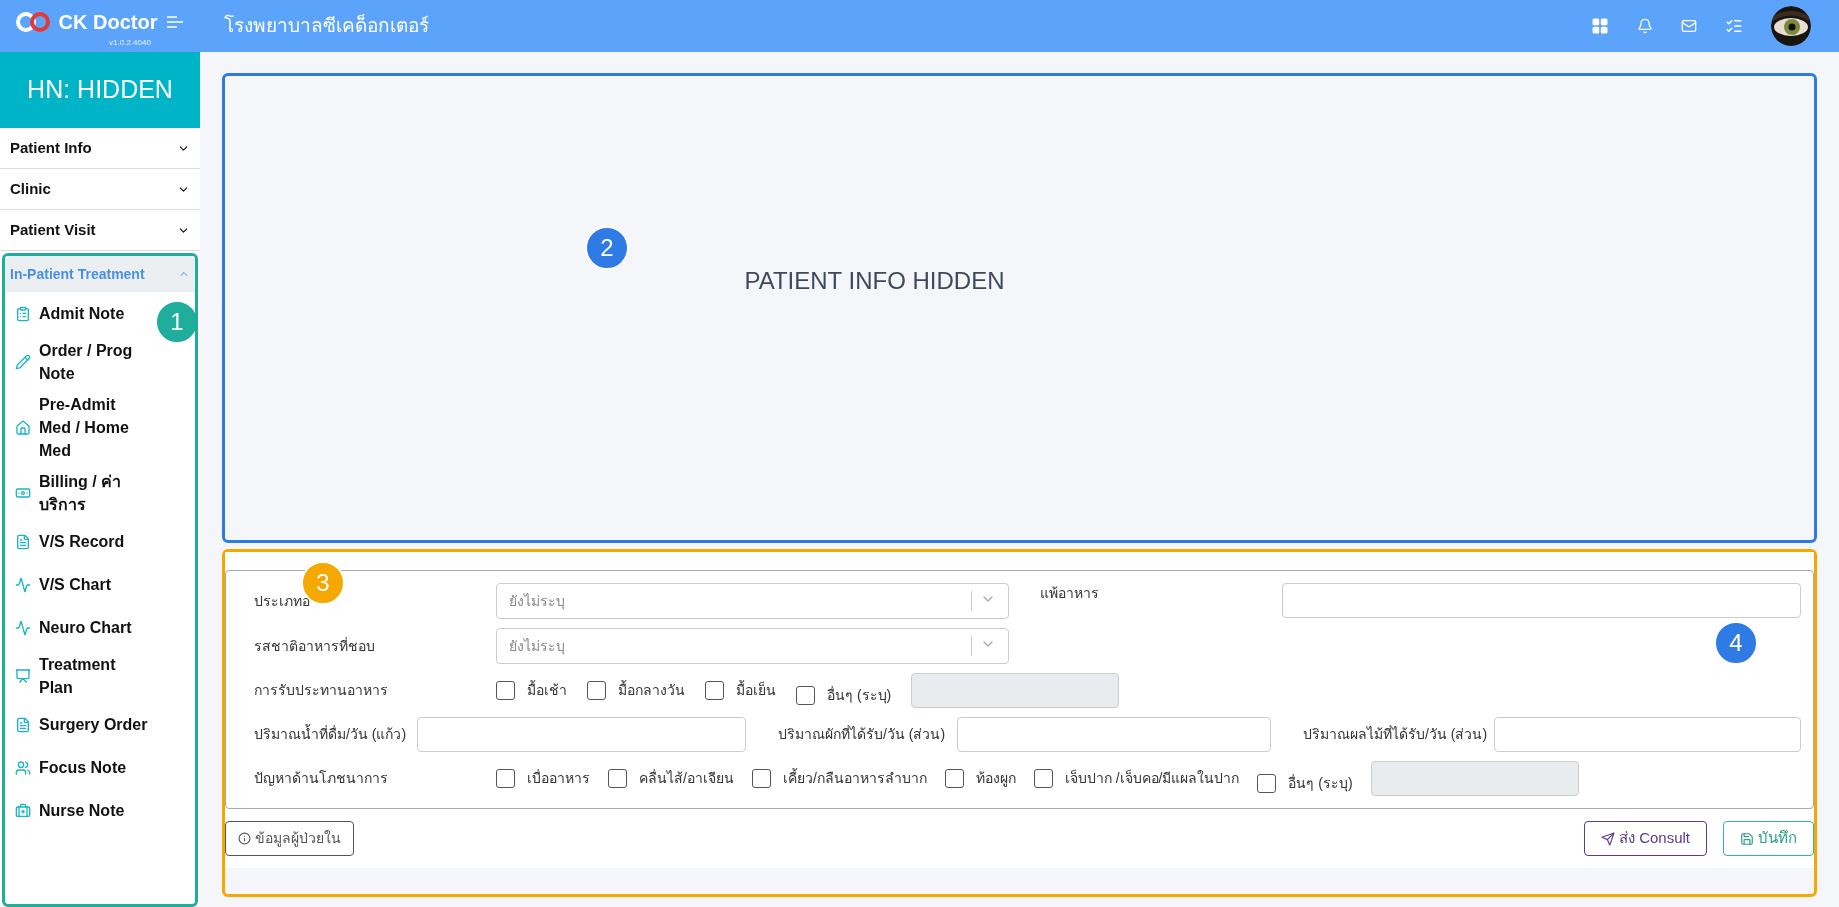 The width and height of the screenshot is (1839, 907). What do you see at coordinates (547, 690) in the screenshot?
I see `checkbox-label: มื้อเช้า` at bounding box center [547, 690].